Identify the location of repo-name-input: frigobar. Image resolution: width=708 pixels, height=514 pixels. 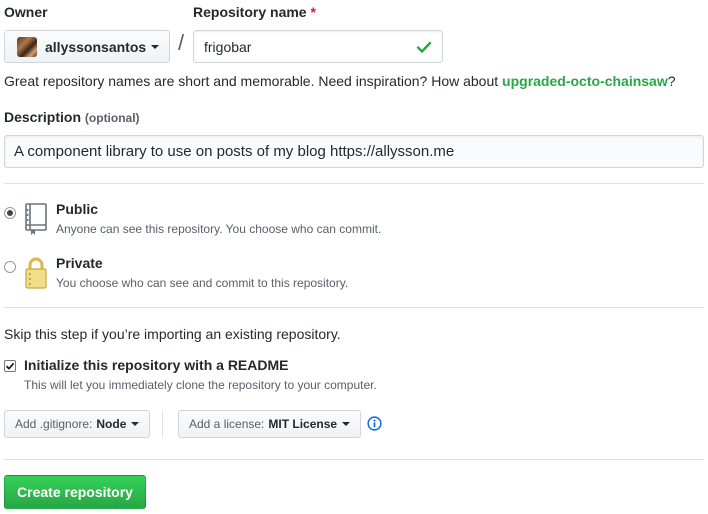
(318, 46).